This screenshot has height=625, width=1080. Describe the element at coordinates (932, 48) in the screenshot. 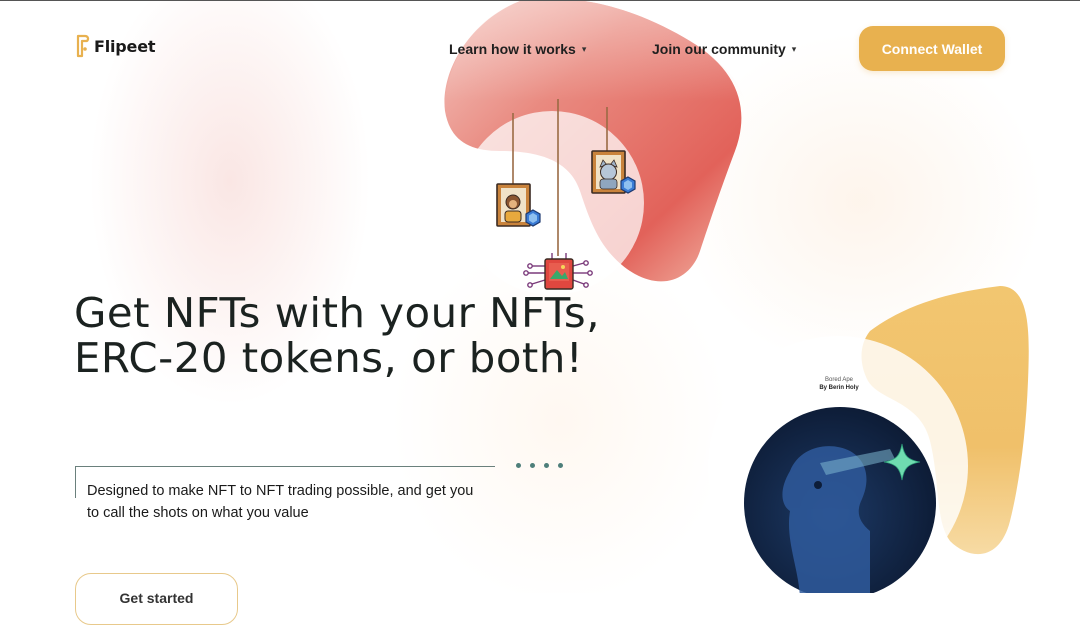

I see `connect-wallet-button: Connect Wallet` at that location.